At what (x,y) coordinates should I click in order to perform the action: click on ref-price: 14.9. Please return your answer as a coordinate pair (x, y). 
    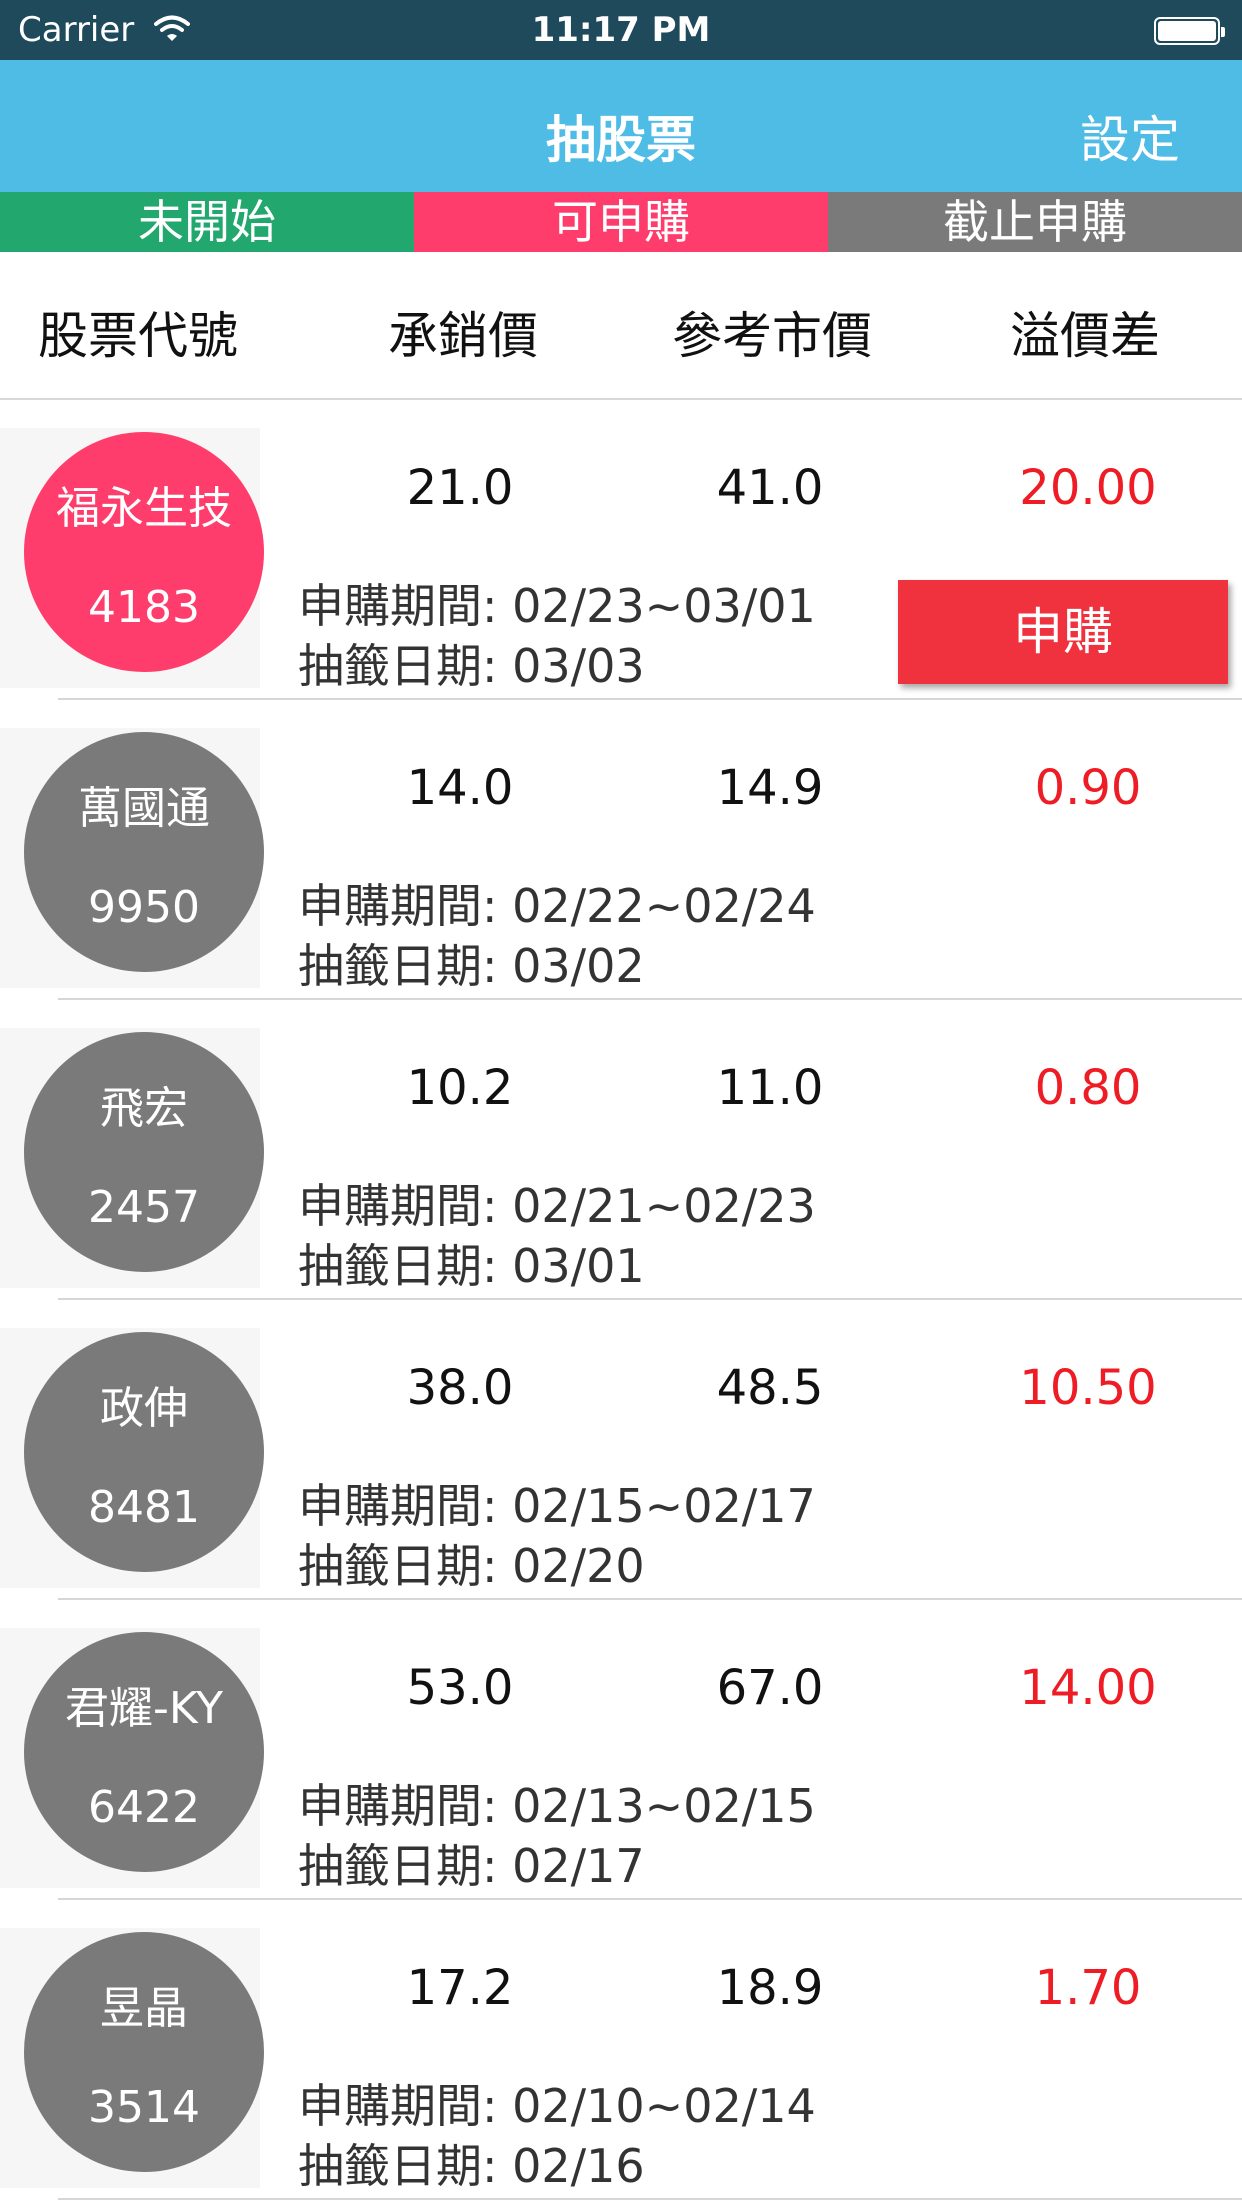
    Looking at the image, I should click on (770, 788).